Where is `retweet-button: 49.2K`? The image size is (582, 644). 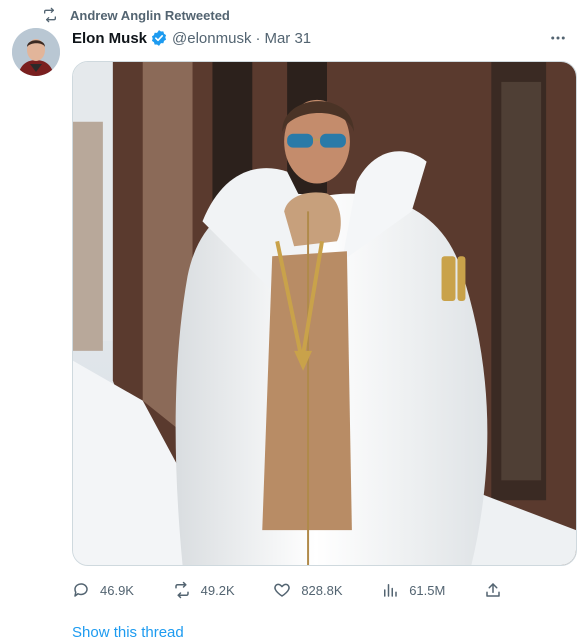 retweet-button: 49.2K is located at coordinates (204, 590).